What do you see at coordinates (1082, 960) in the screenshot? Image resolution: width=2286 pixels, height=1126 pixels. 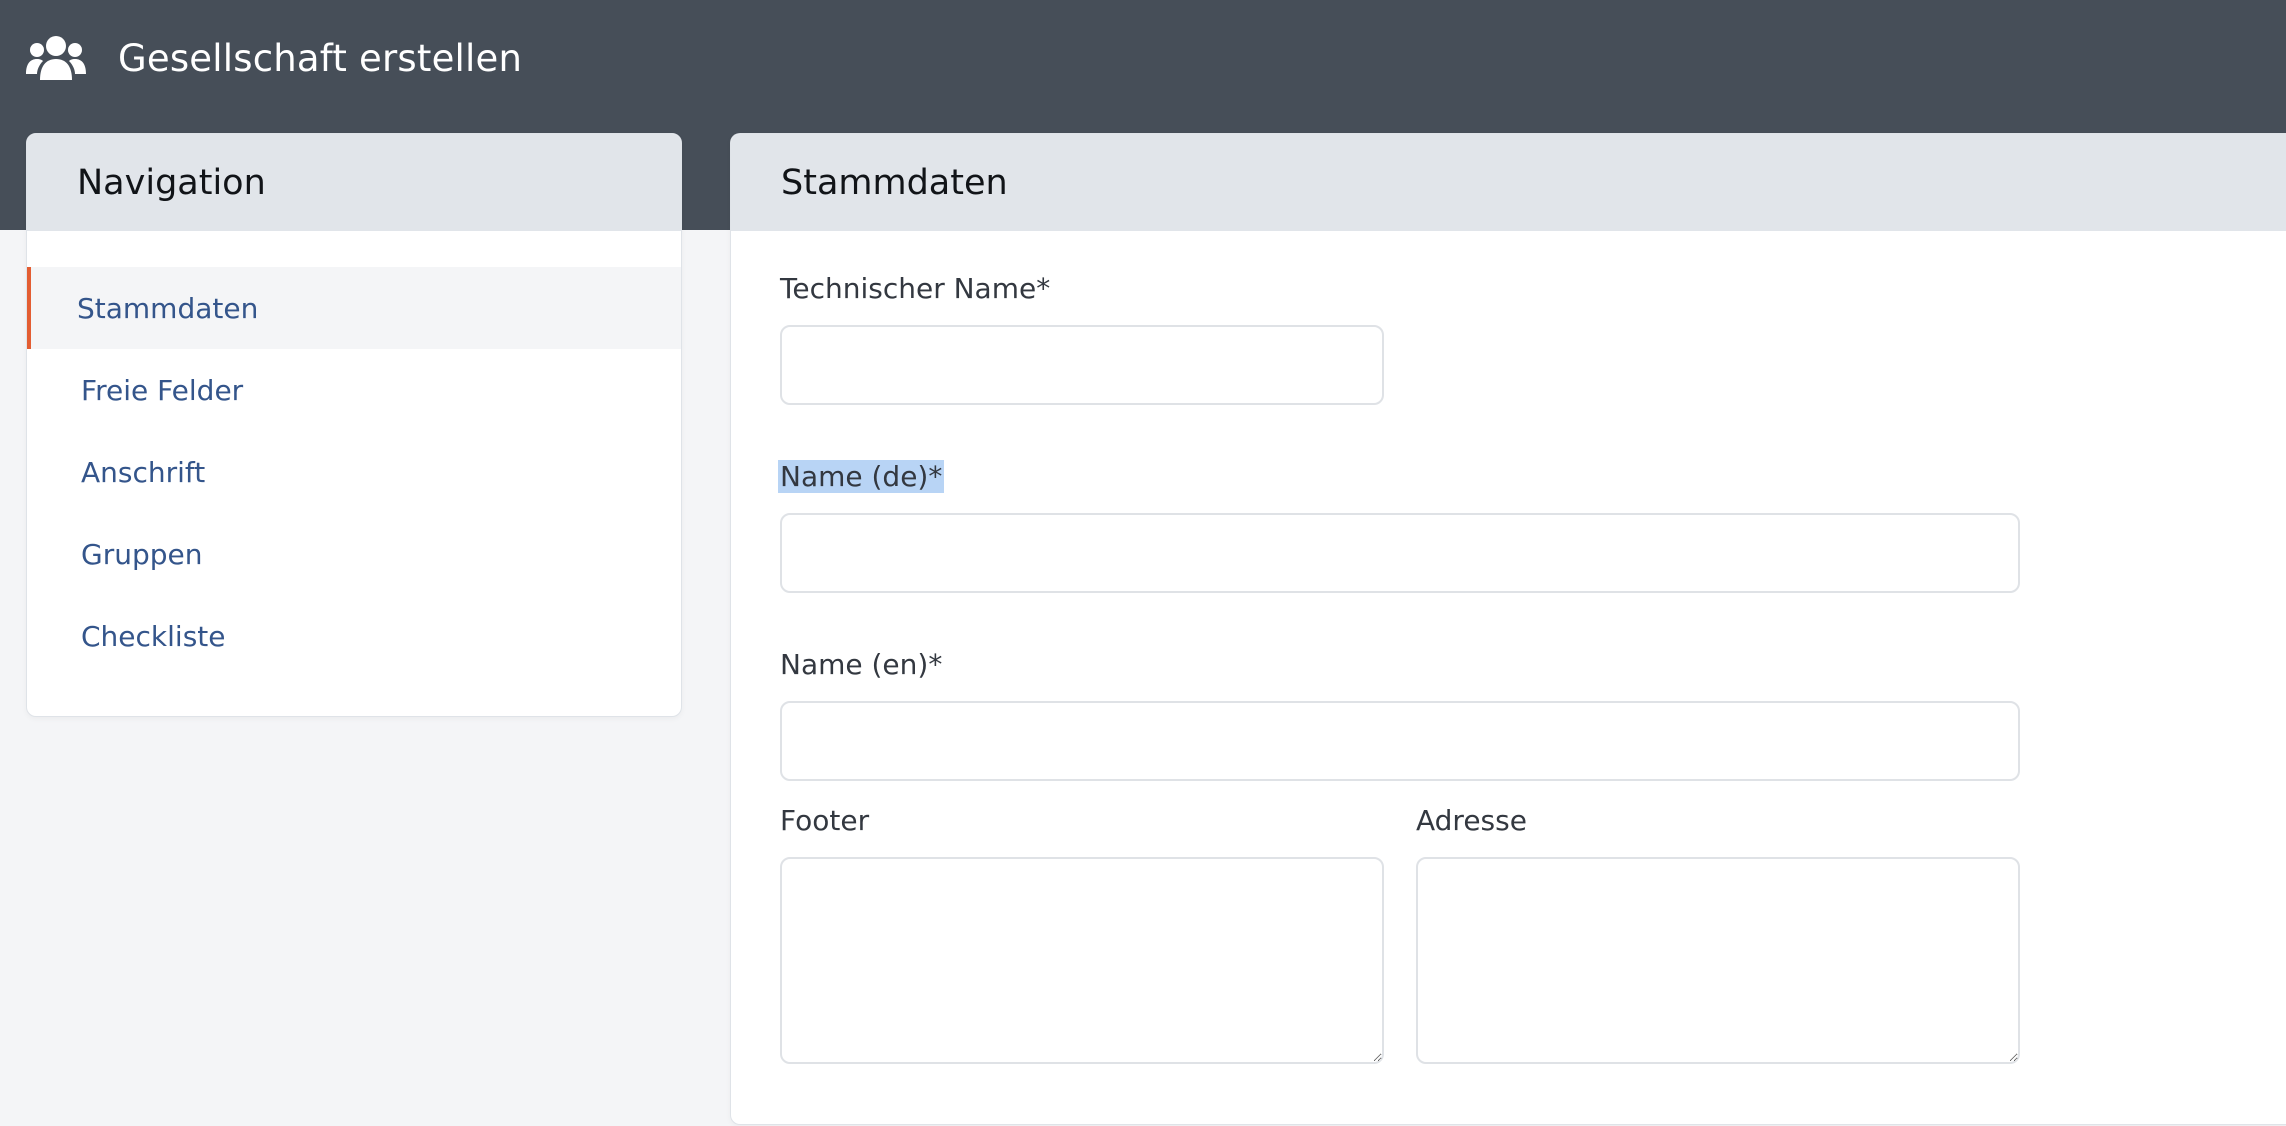 I see `footer-textarea` at bounding box center [1082, 960].